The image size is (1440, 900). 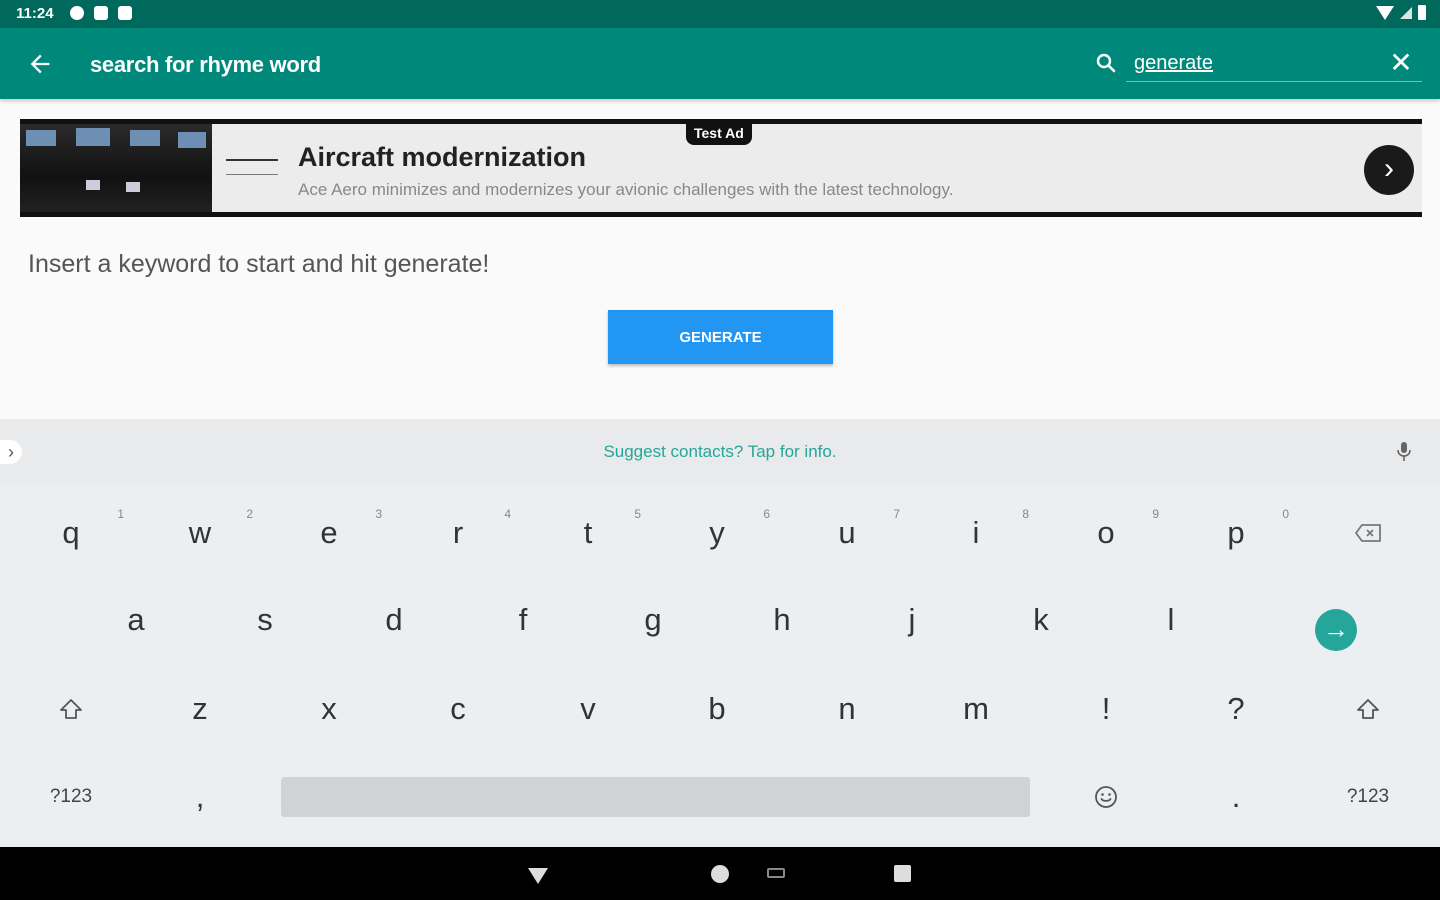 What do you see at coordinates (1041, 620) in the screenshot?
I see `key-k: k` at bounding box center [1041, 620].